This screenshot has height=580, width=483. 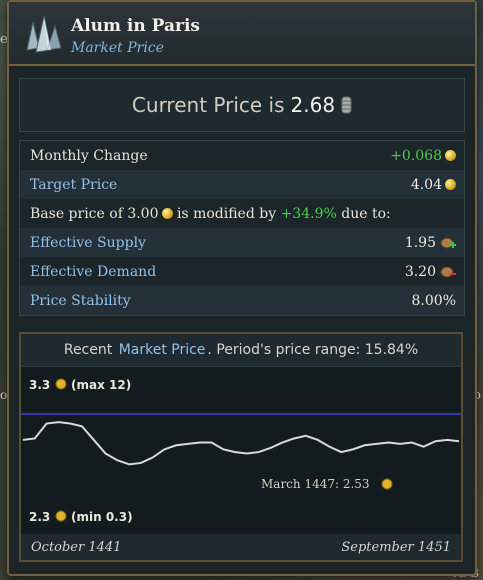 I want to click on y-min-note: (min 0.3), so click(x=102, y=517).